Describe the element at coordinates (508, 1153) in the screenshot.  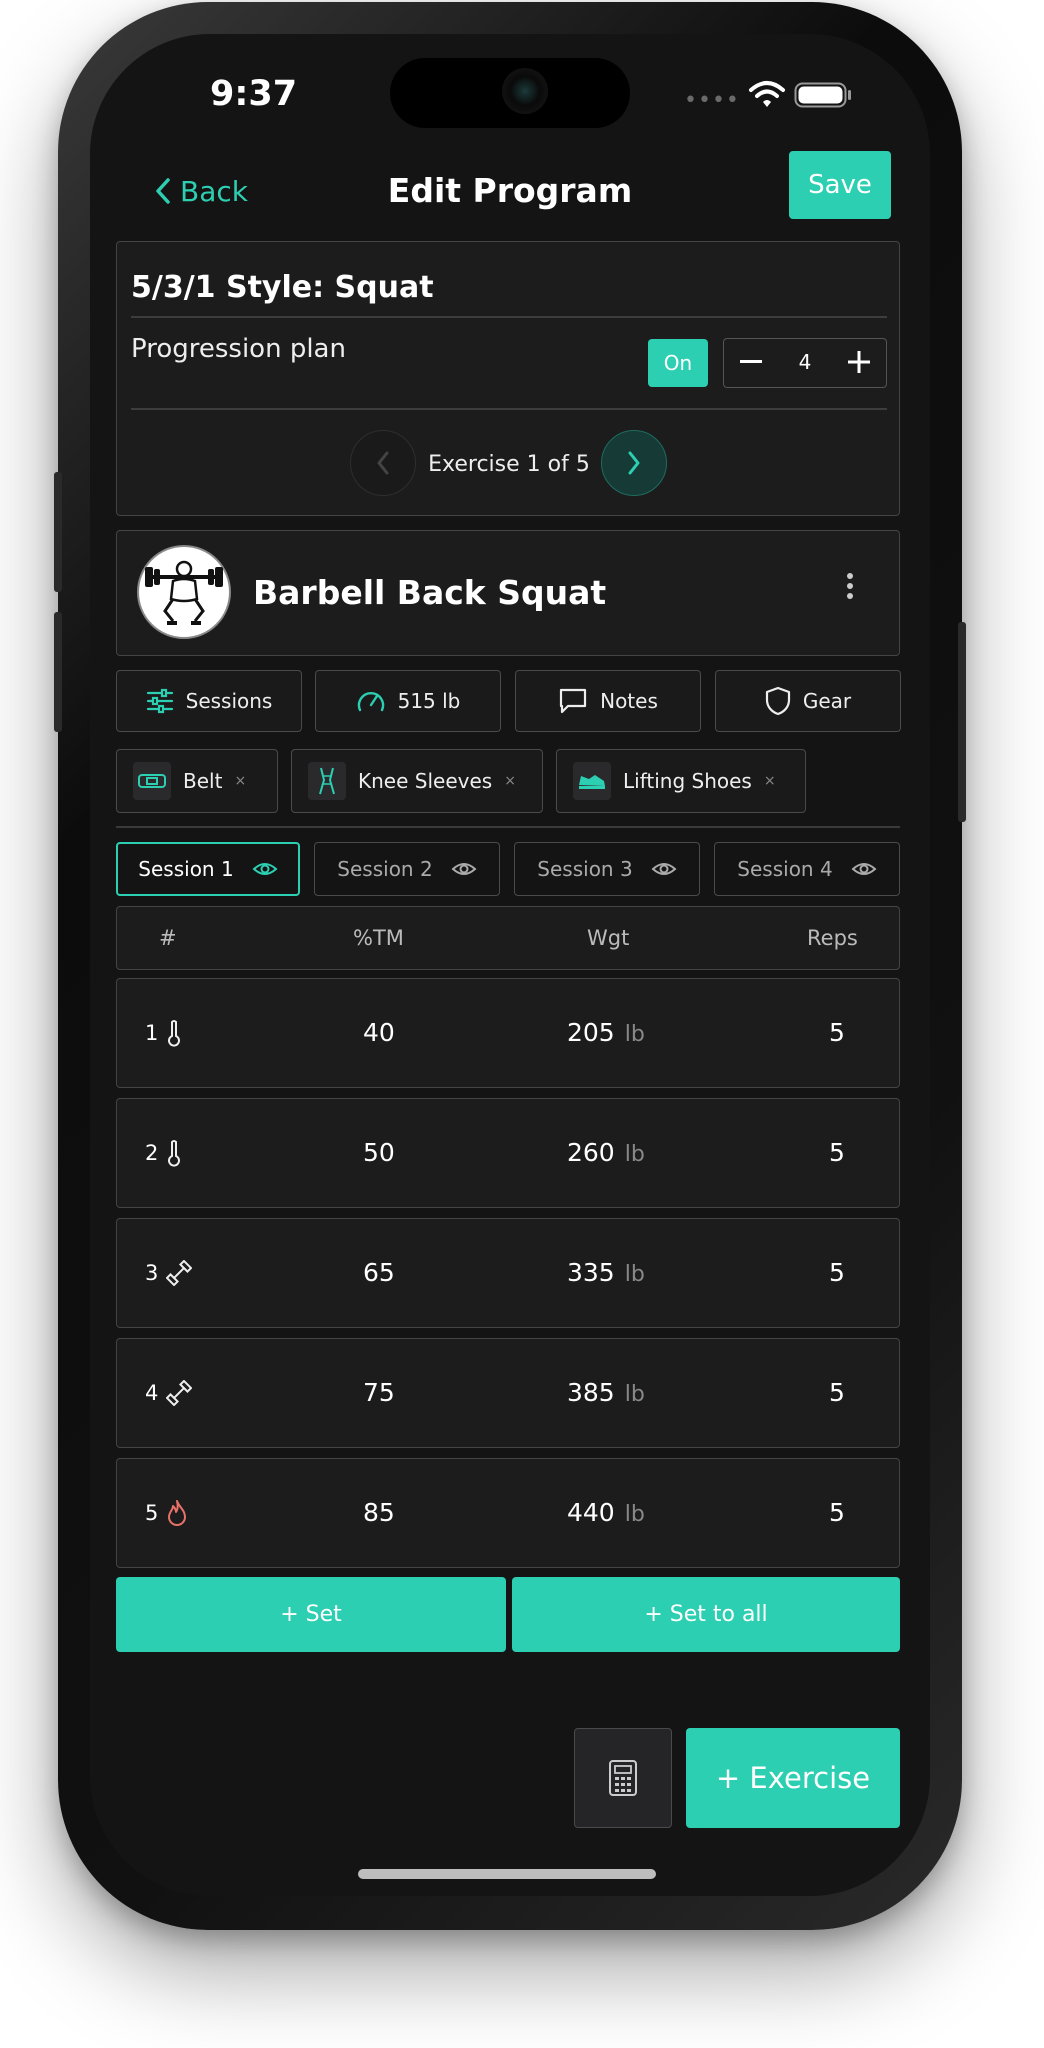
I see `table-row: 2 50 260 lb 5` at that location.